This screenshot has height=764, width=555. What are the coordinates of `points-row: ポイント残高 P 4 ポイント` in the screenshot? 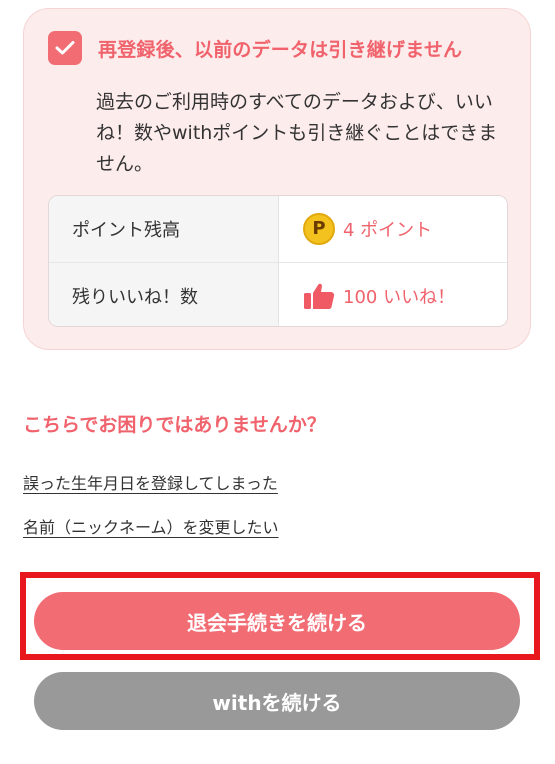 It's located at (278, 229).